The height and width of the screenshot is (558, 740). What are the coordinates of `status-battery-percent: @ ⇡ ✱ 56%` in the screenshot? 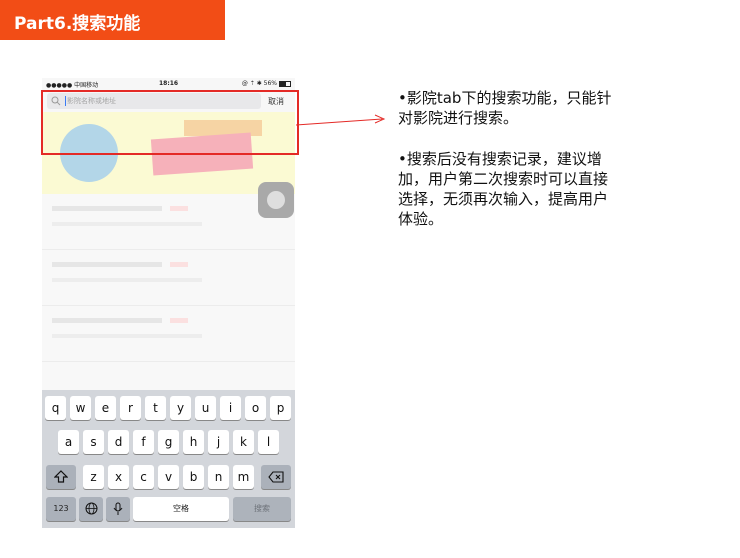 It's located at (259, 83).